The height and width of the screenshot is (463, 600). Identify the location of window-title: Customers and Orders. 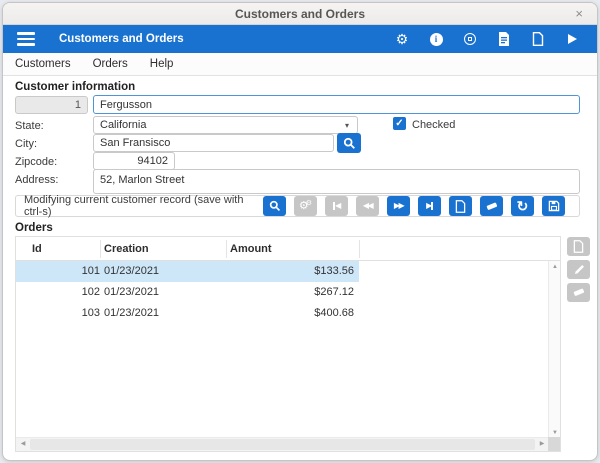
(300, 13).